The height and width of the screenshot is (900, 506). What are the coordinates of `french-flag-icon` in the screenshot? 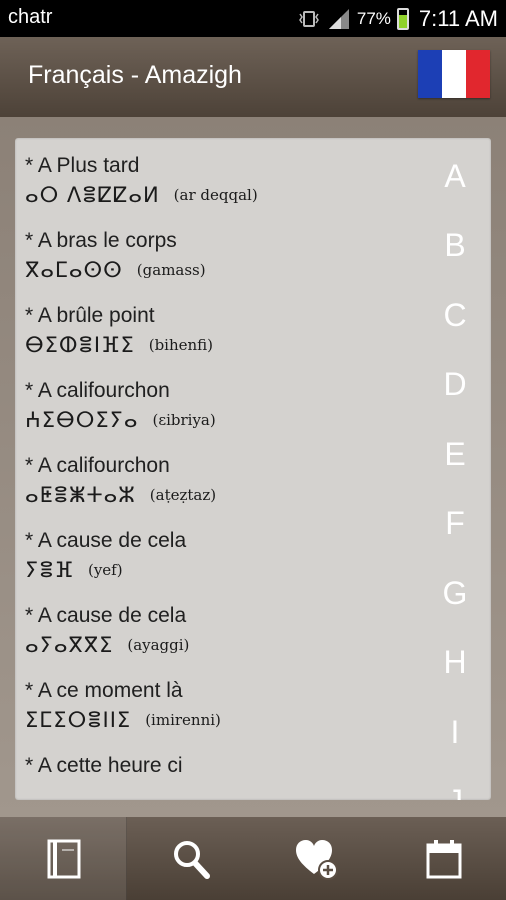 It's located at (454, 74).